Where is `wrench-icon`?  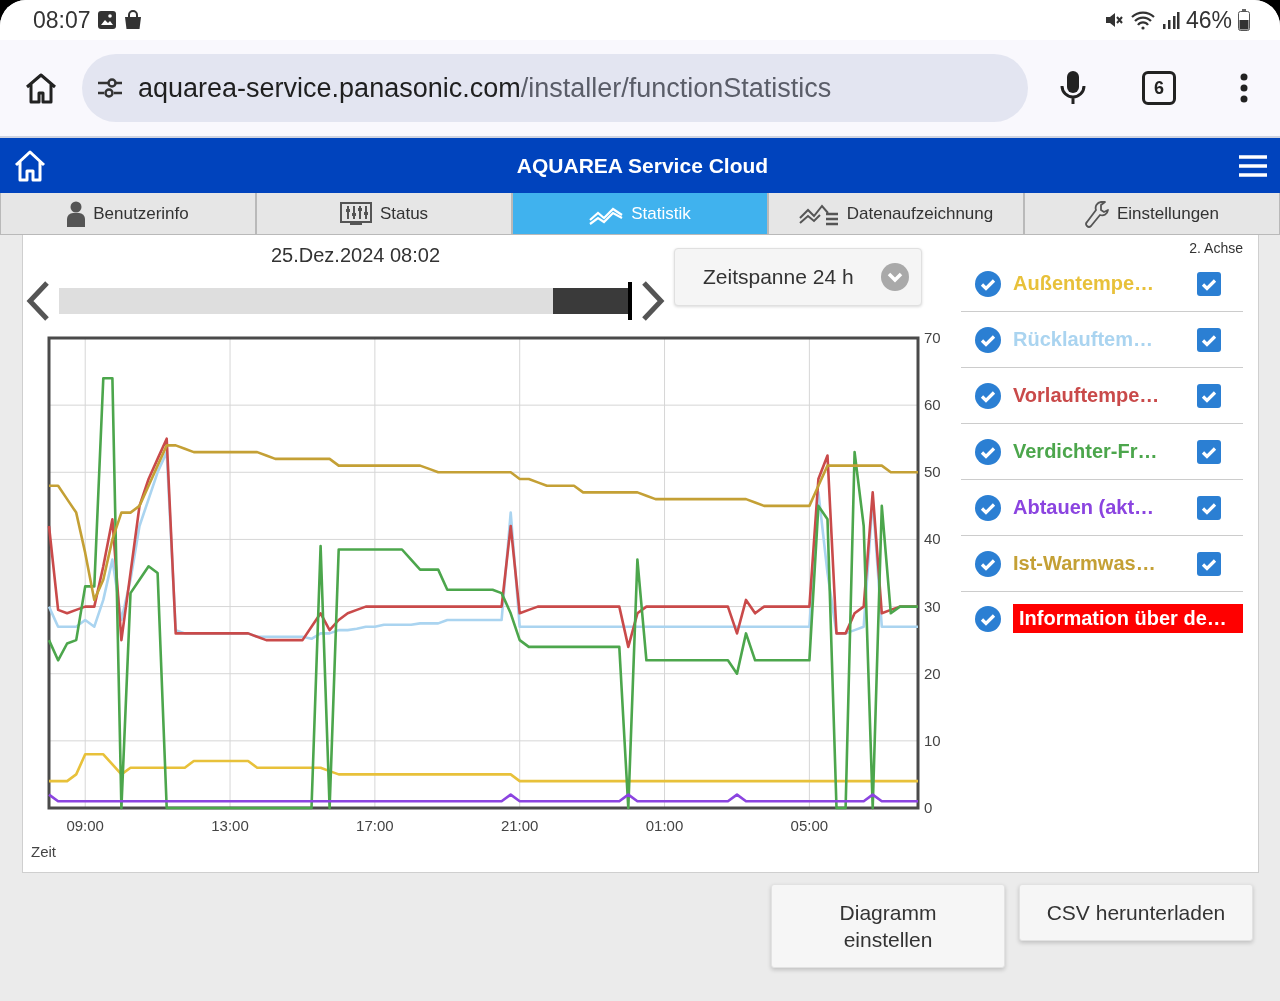
wrench-icon is located at coordinates (1096, 213).